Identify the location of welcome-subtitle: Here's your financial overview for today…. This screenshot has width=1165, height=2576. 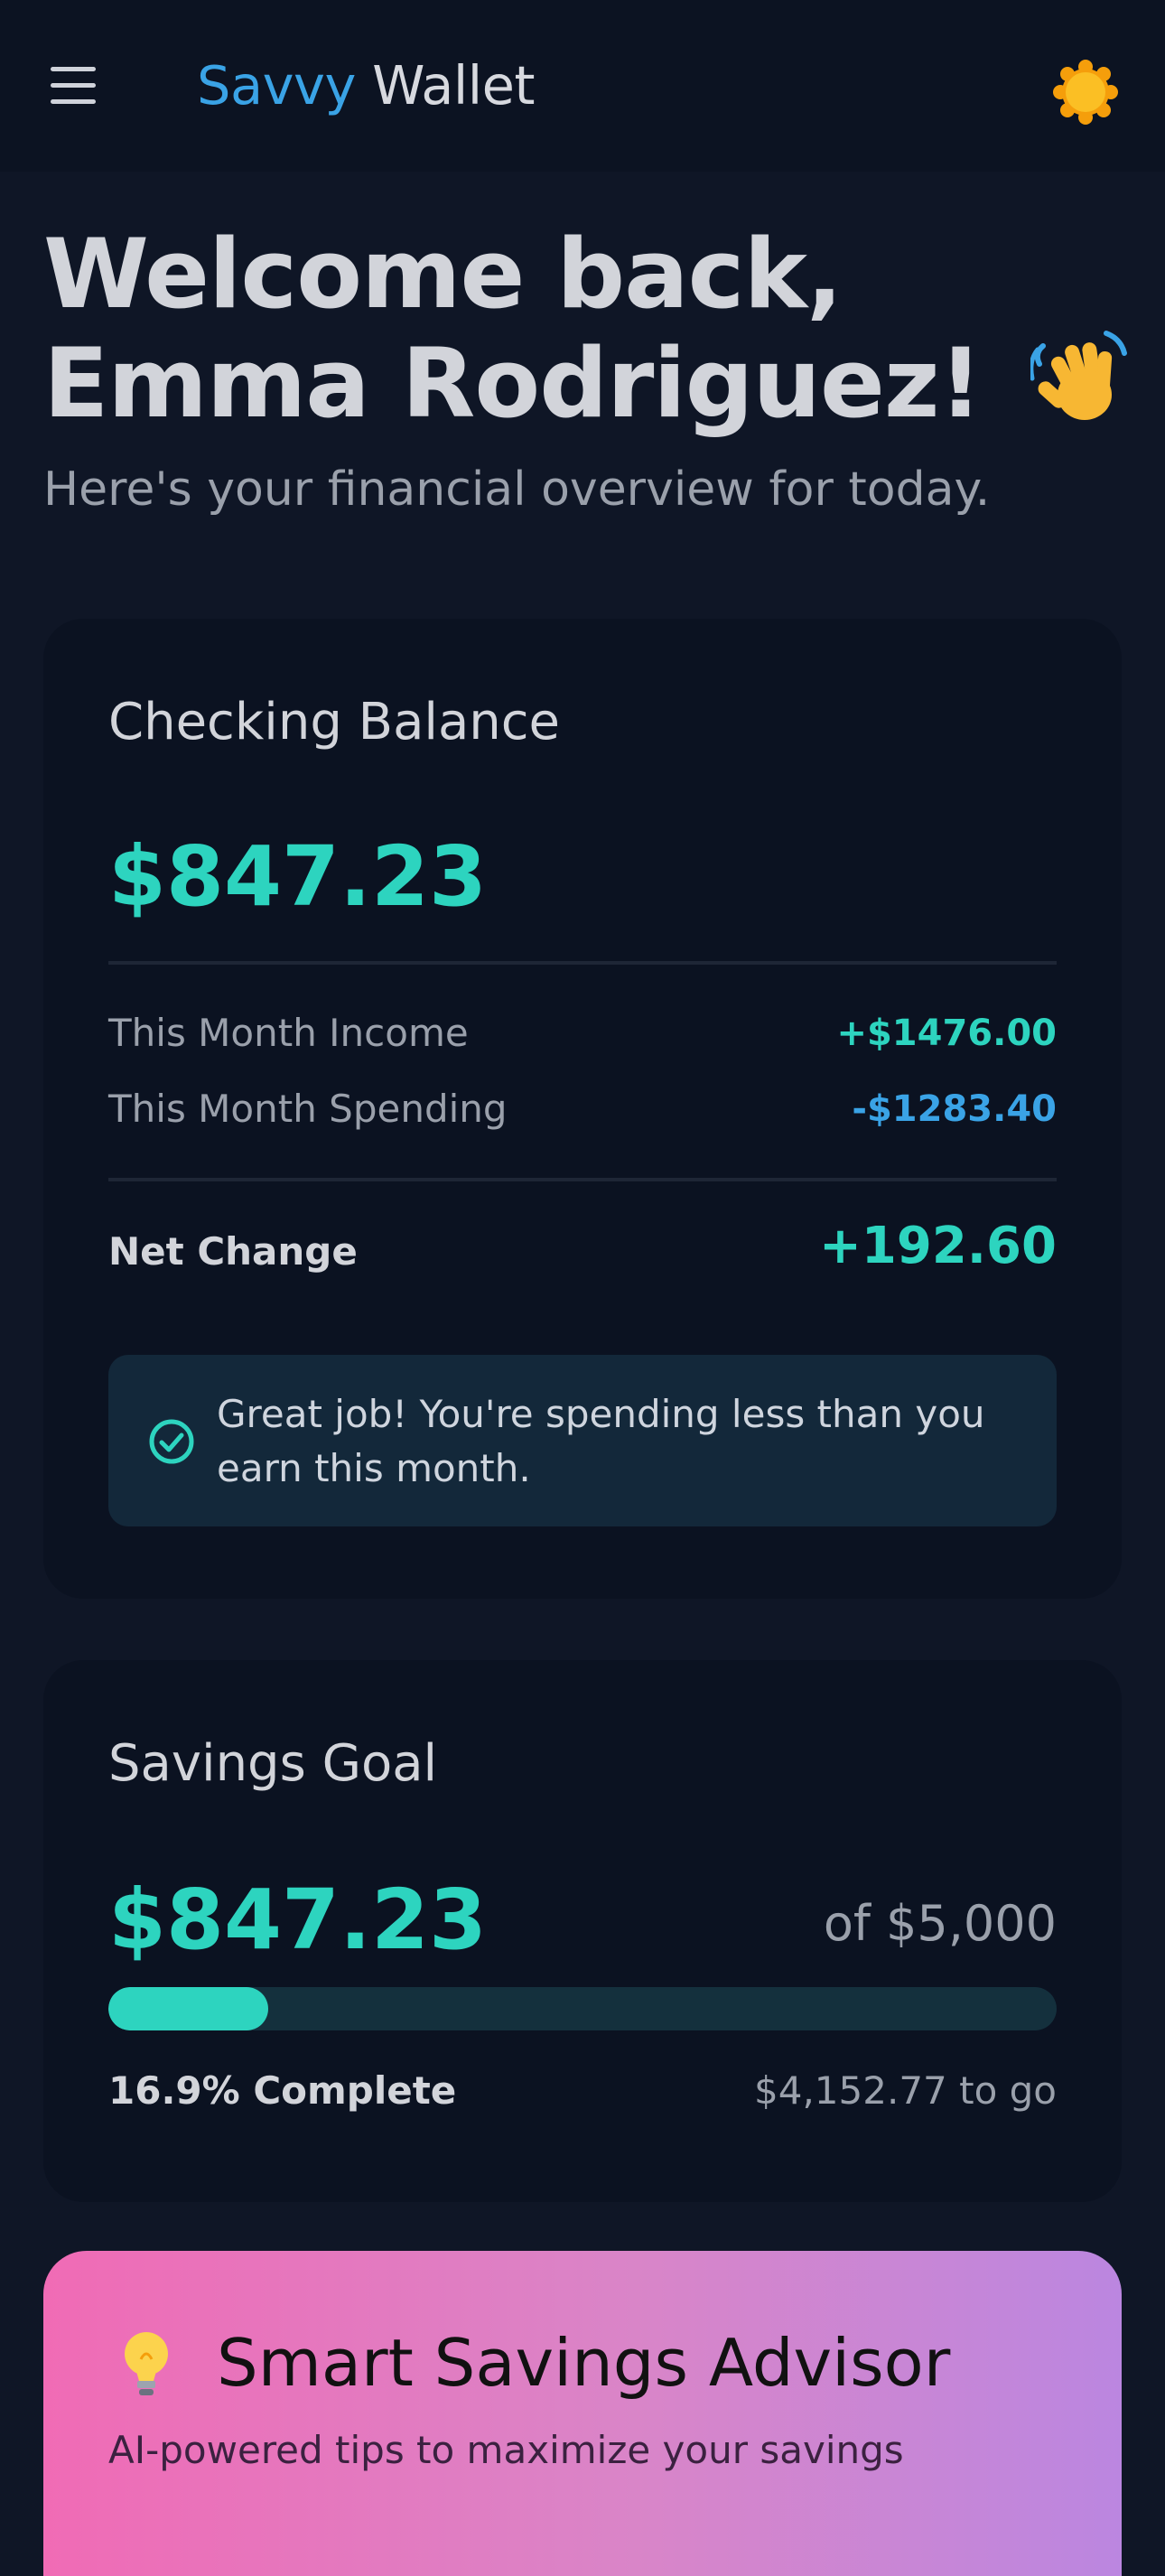
(517, 489).